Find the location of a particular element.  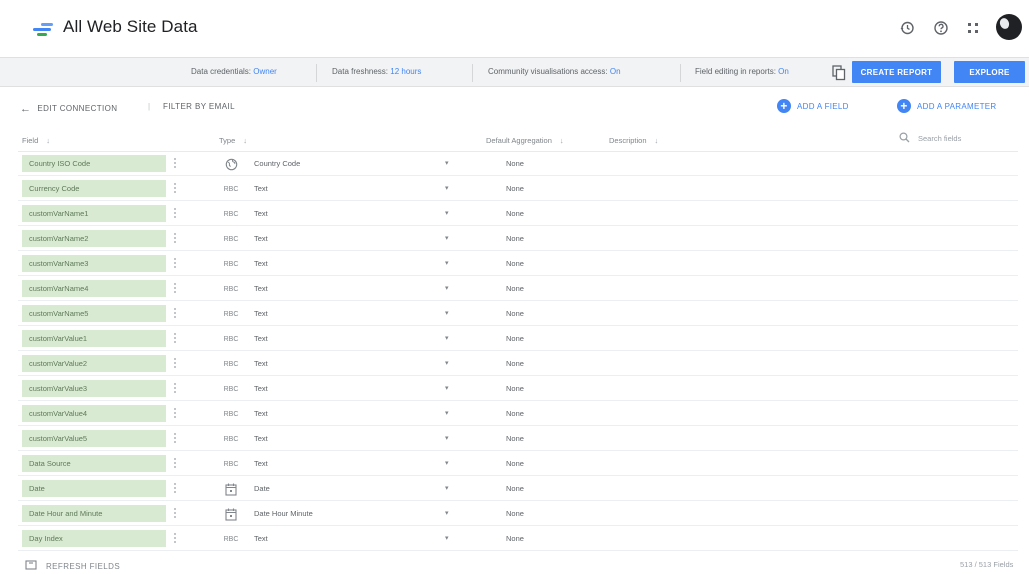

table-row: customVarName5 RBC Text ▾ None is located at coordinates (518, 314).